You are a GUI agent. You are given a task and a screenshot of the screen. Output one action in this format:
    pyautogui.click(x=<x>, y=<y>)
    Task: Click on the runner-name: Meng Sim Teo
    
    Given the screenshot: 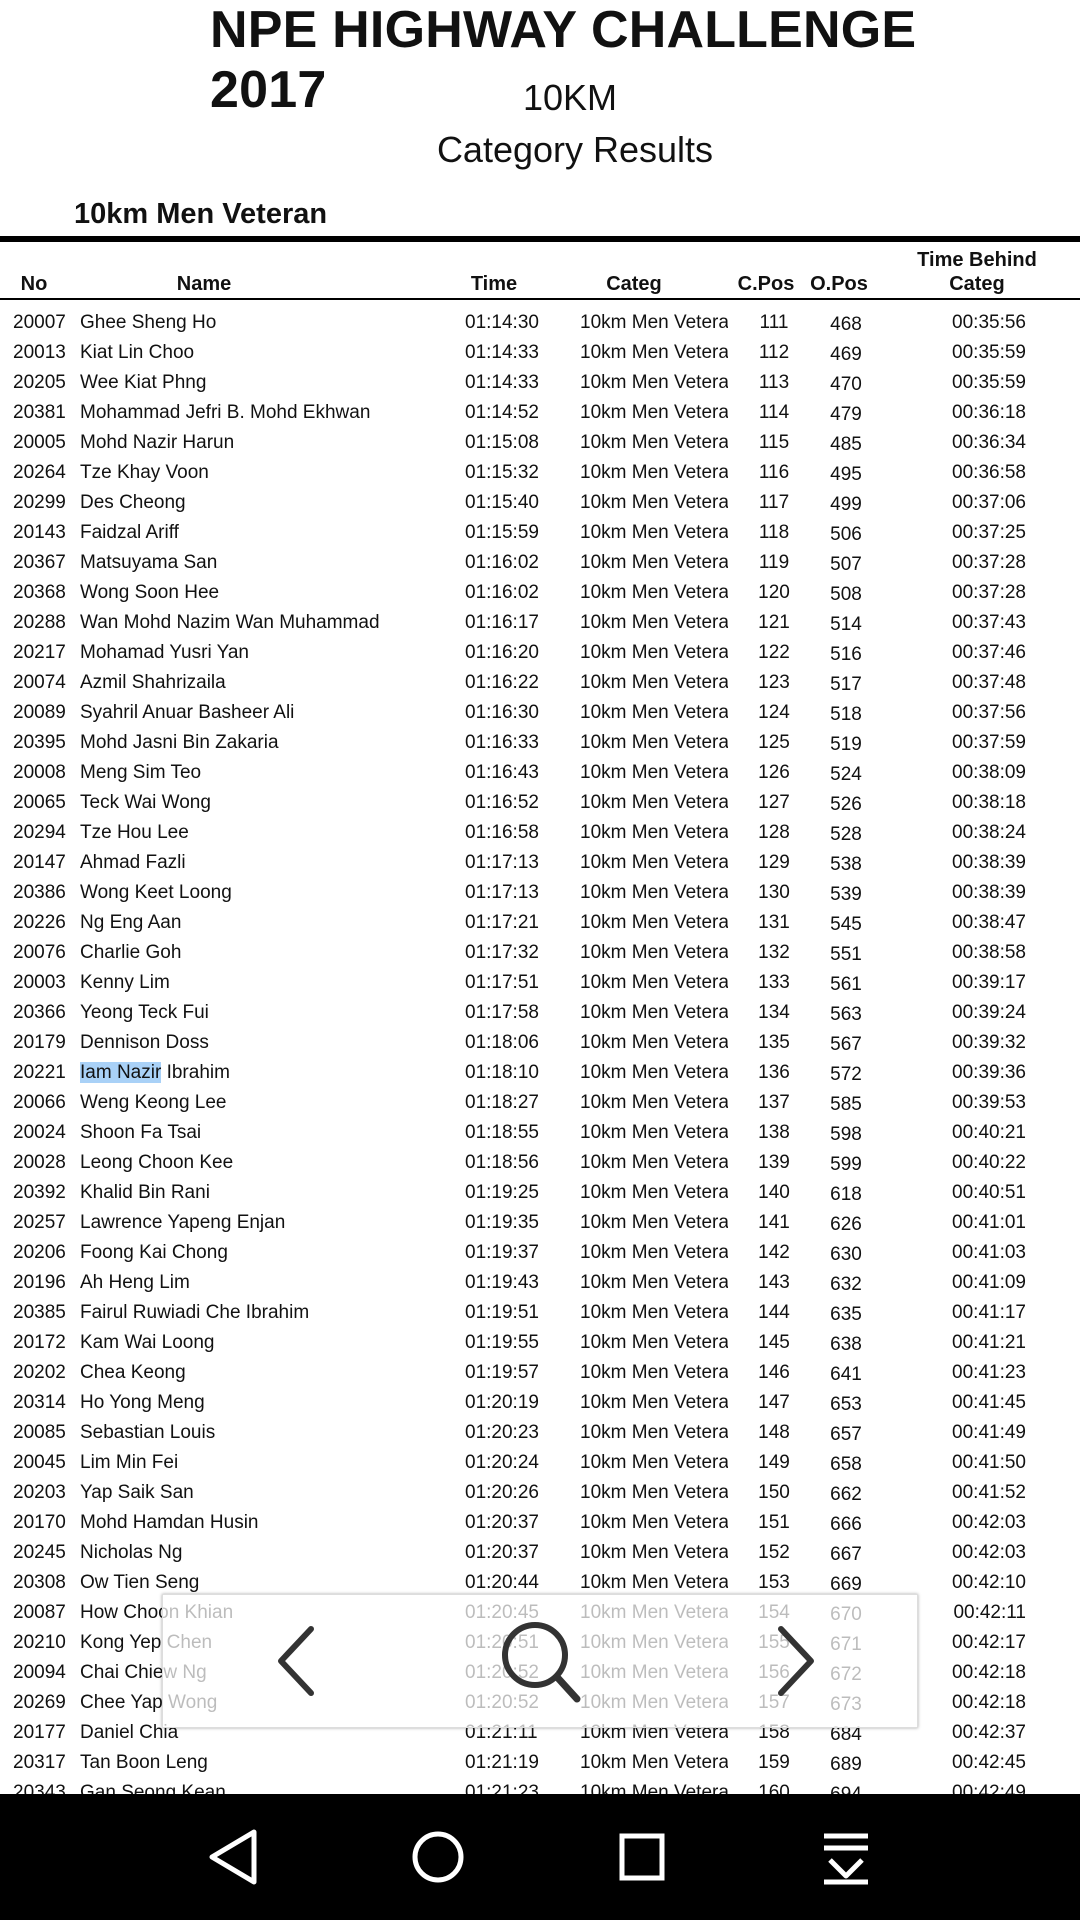 What is the action you would take?
    pyautogui.click(x=141, y=772)
    